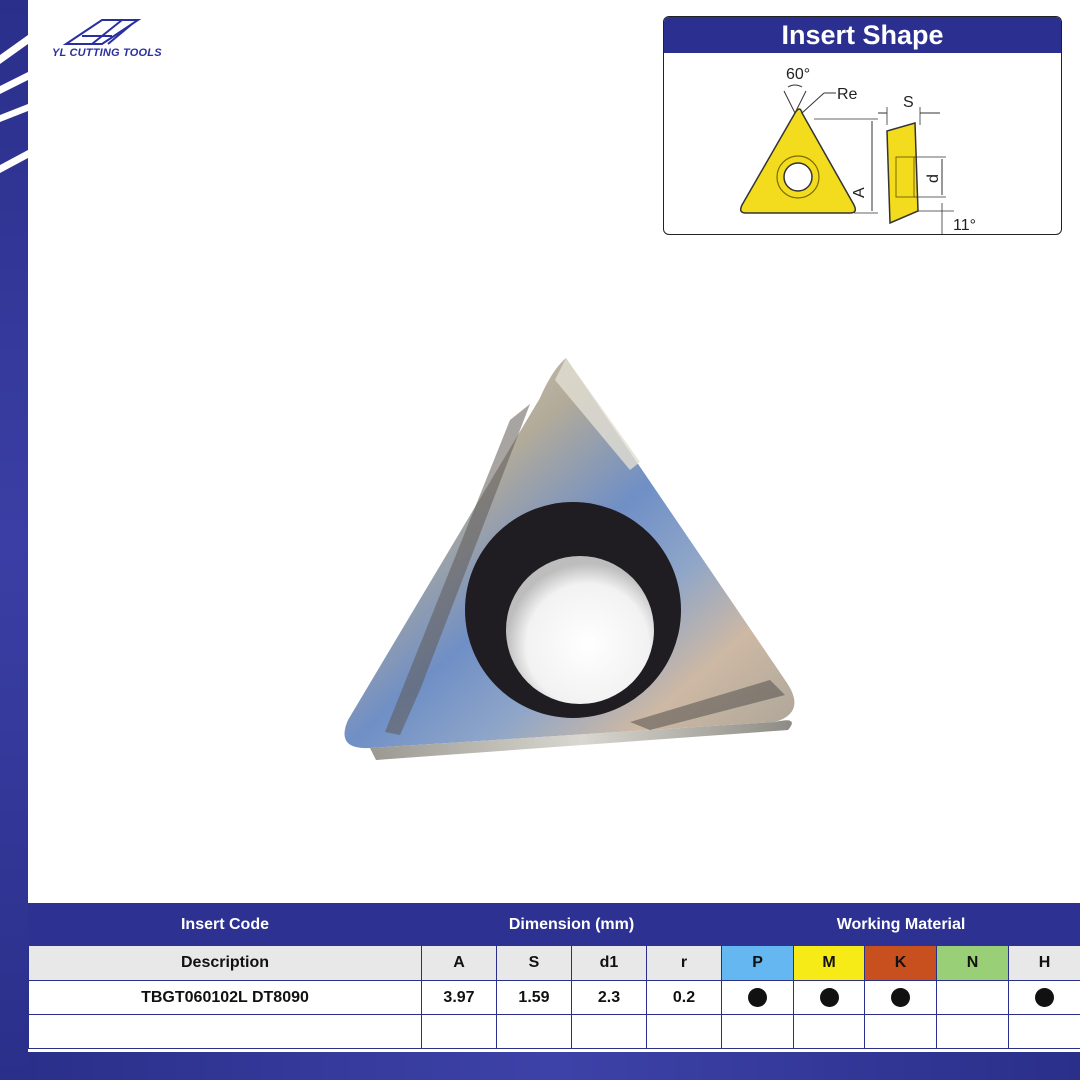 This screenshot has height=1080, width=1080. Describe the element at coordinates (14, 540) in the screenshot. I see `left-decor-band` at that location.